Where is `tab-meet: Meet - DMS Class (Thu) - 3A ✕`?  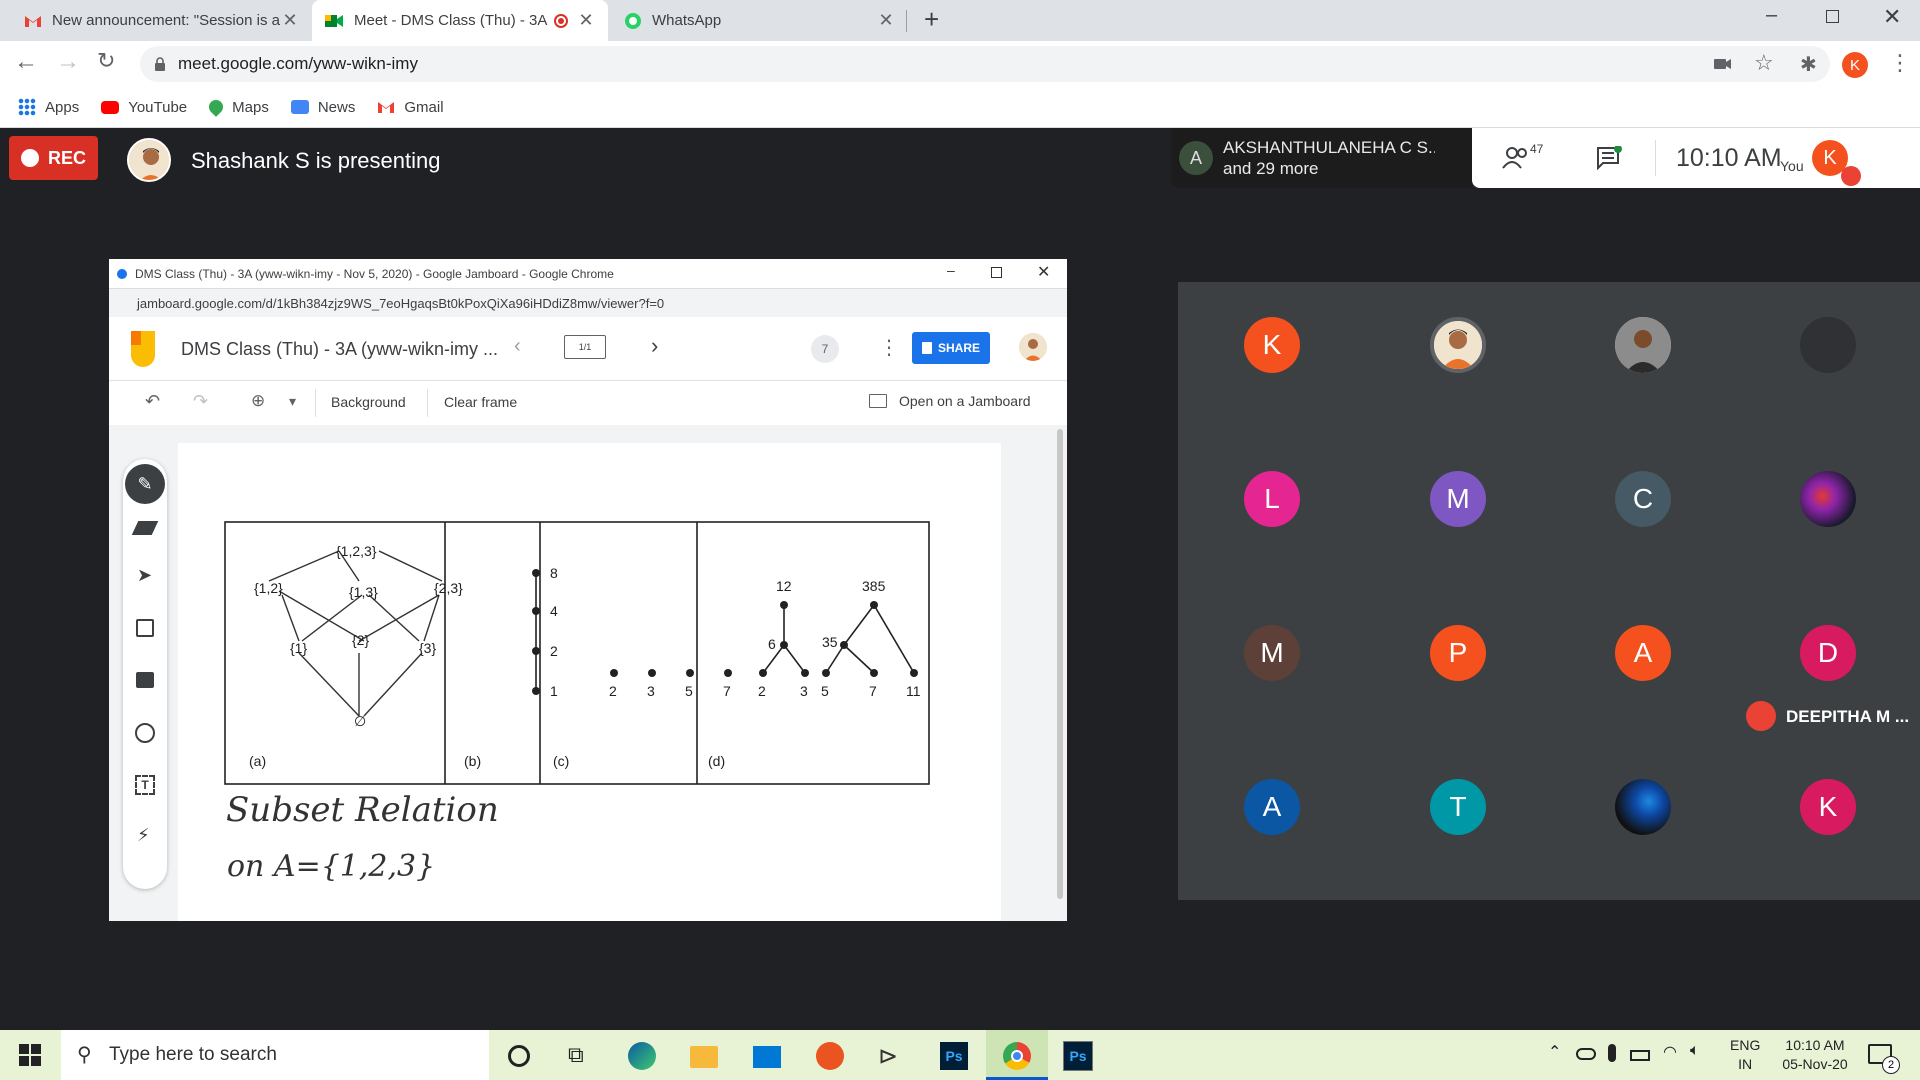 tab-meet: Meet - DMS Class (Thu) - 3A ✕ is located at coordinates (460, 20).